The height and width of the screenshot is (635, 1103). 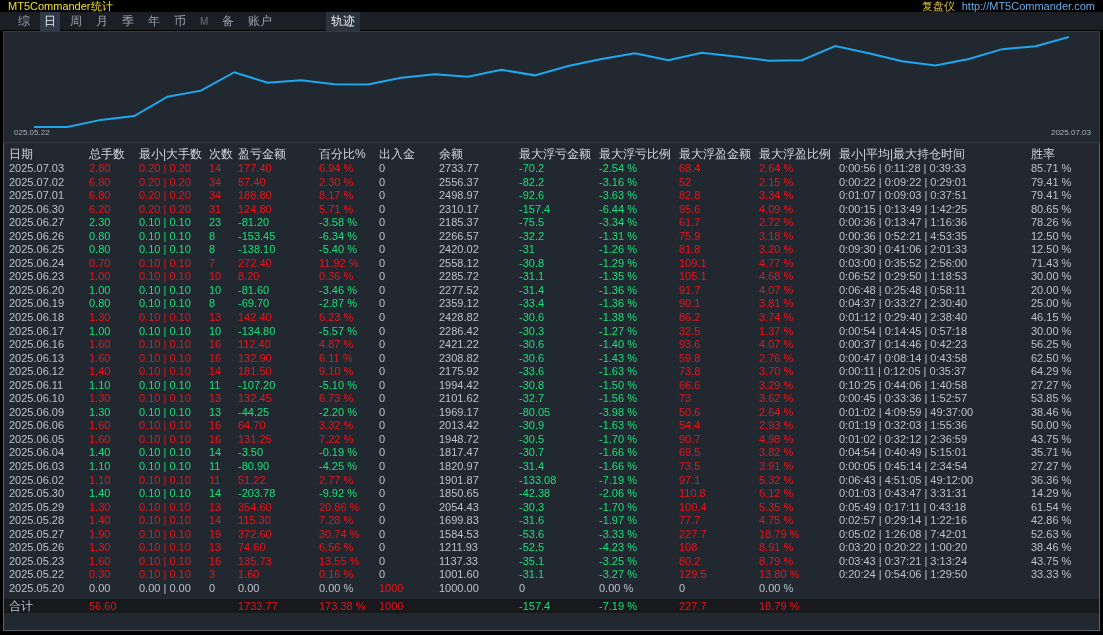 What do you see at coordinates (459, 548) in the screenshot?
I see `balance-cell-text: 1211.93` at bounding box center [459, 548].